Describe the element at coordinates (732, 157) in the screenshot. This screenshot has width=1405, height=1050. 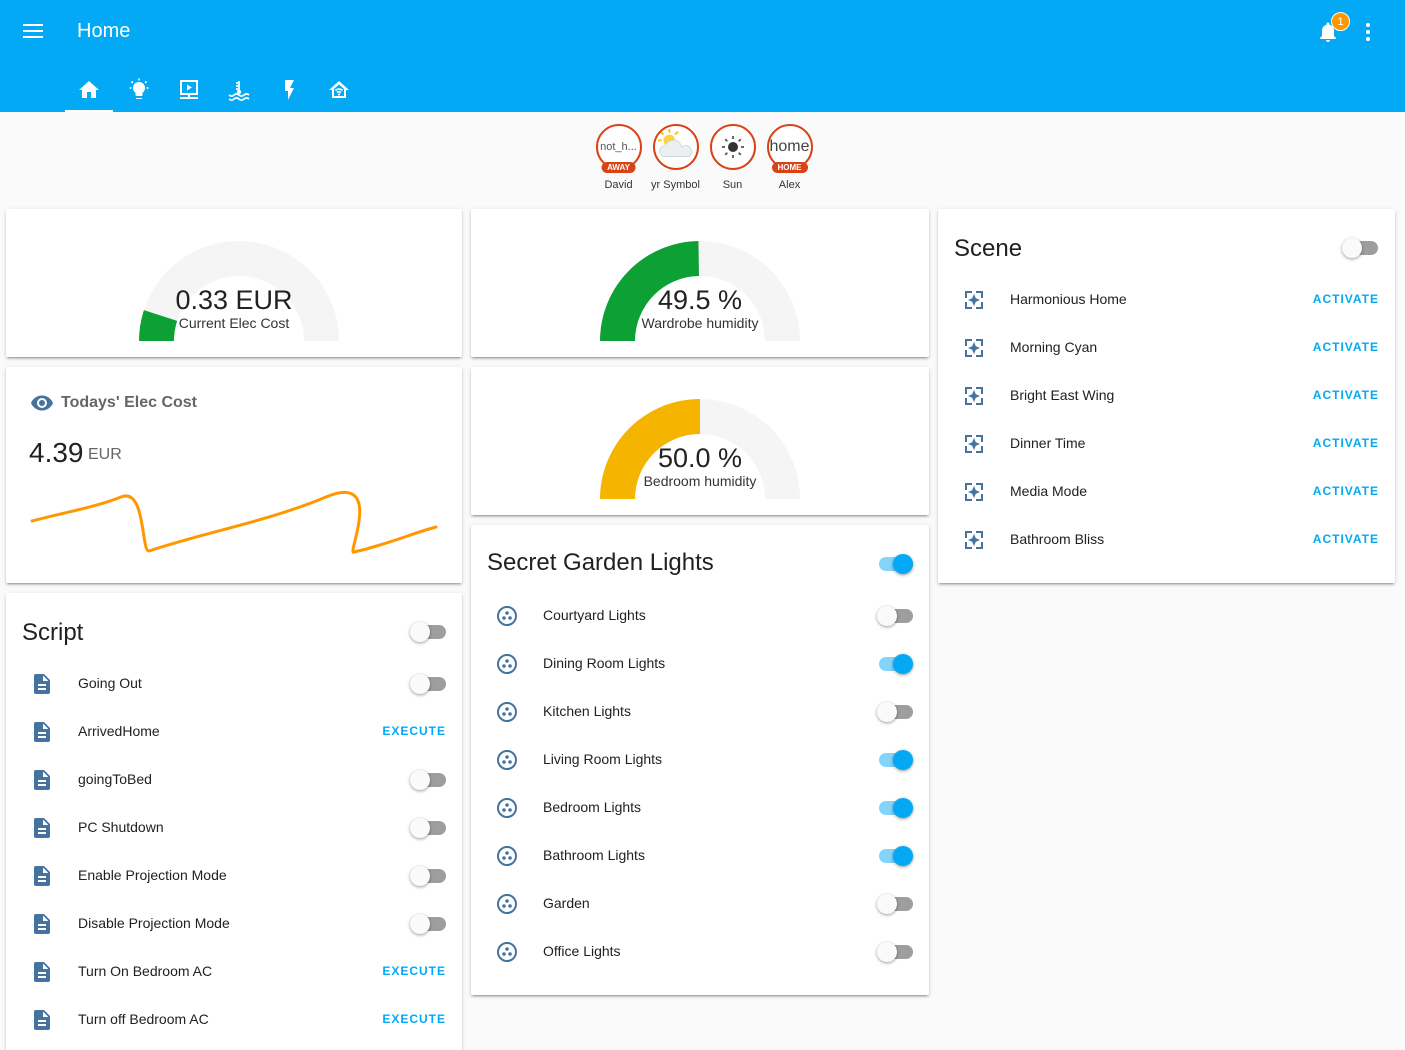
I see `badge-sun: Sun` at that location.